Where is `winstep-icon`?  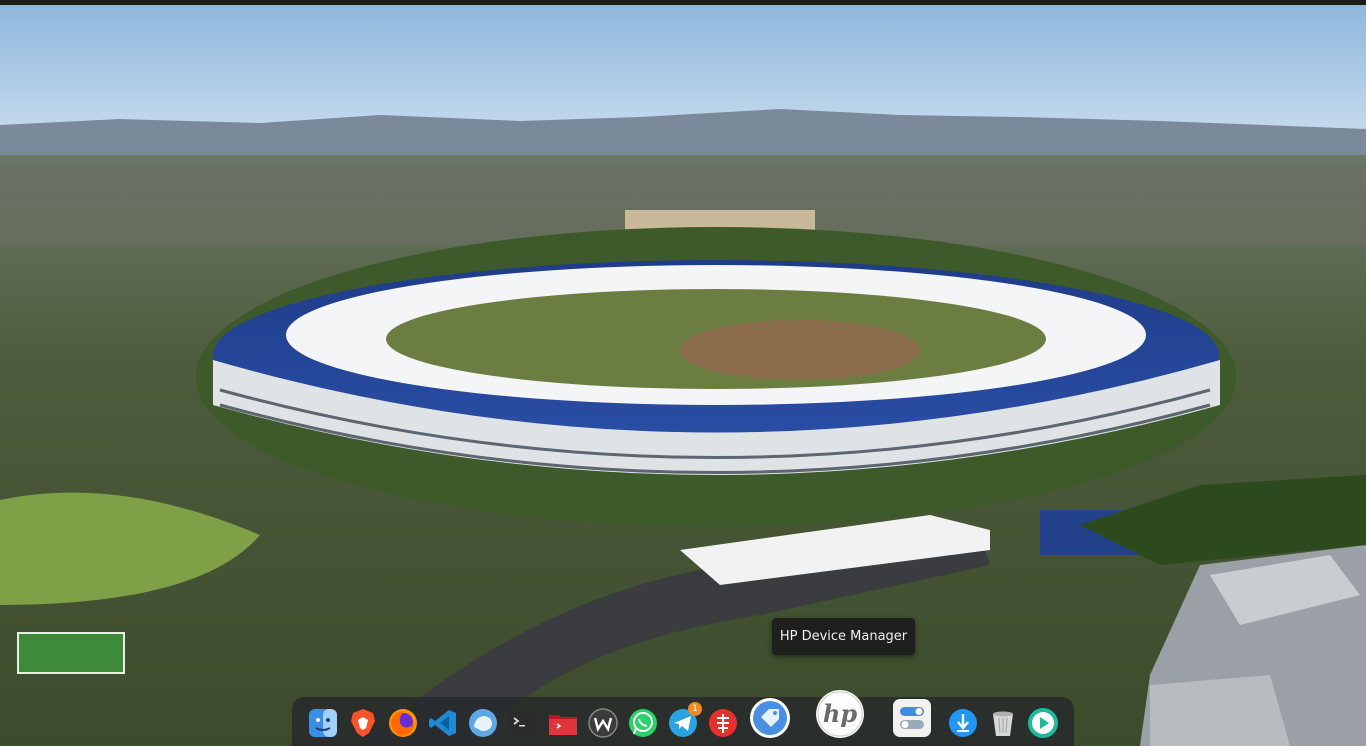
winstep-icon is located at coordinates (603, 723).